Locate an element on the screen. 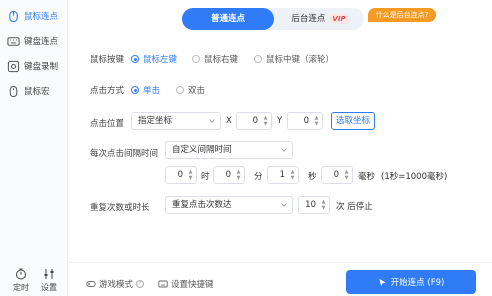  interval-note: (1秒=1000毫秒) is located at coordinates (414, 177).